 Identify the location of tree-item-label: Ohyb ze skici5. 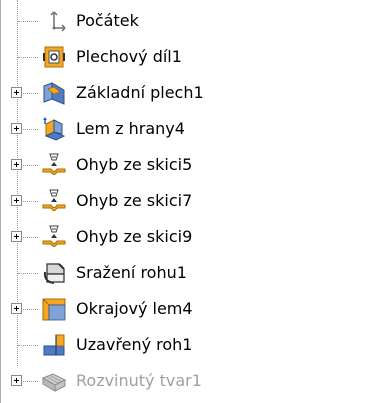
(134, 164).